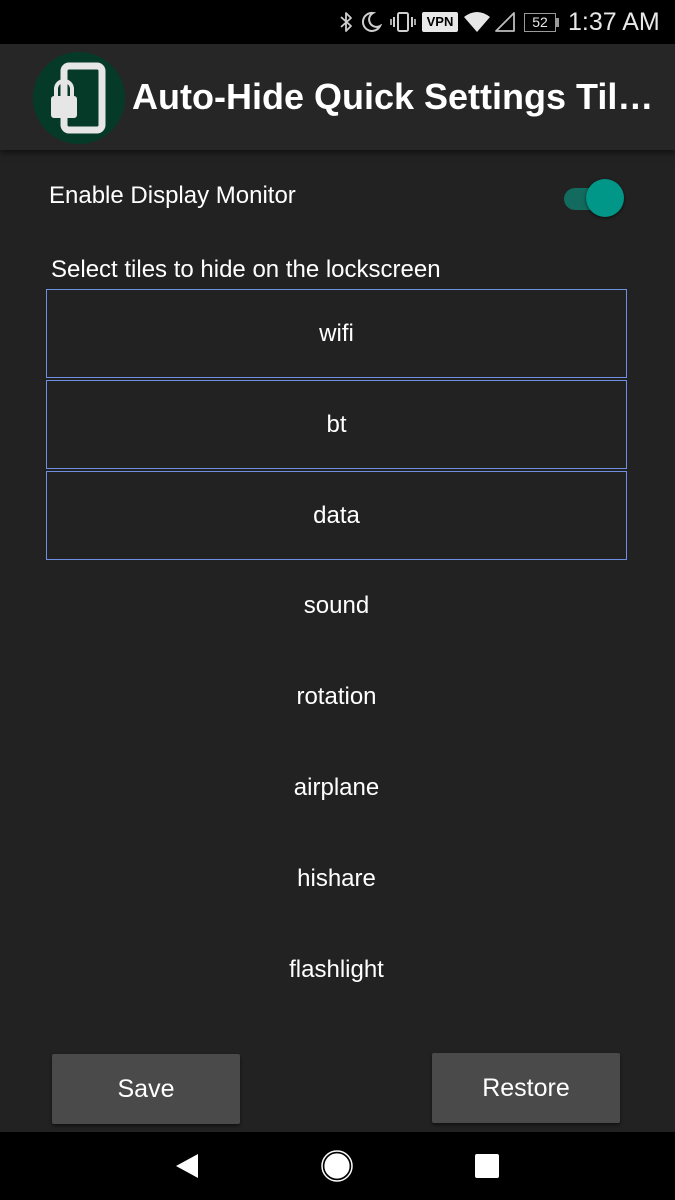 The height and width of the screenshot is (1200, 675). What do you see at coordinates (614, 22) in the screenshot?
I see `status-clock: 1:37 AM` at bounding box center [614, 22].